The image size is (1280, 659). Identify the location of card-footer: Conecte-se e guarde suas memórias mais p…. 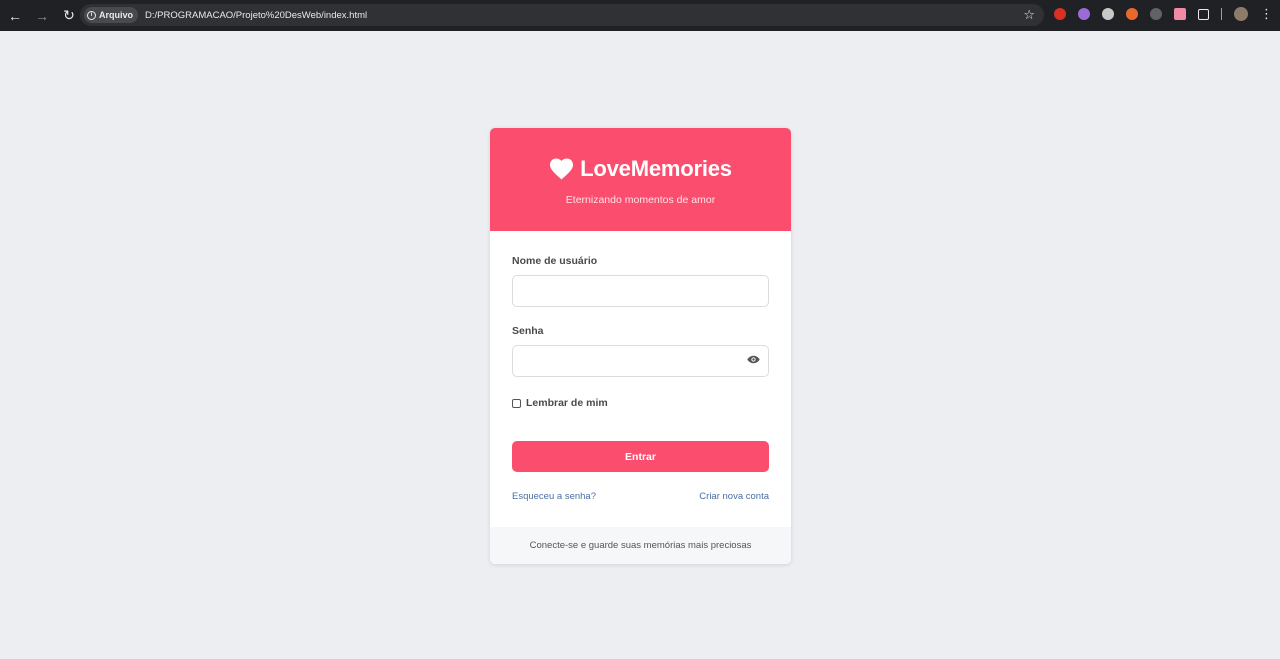
(640, 545).